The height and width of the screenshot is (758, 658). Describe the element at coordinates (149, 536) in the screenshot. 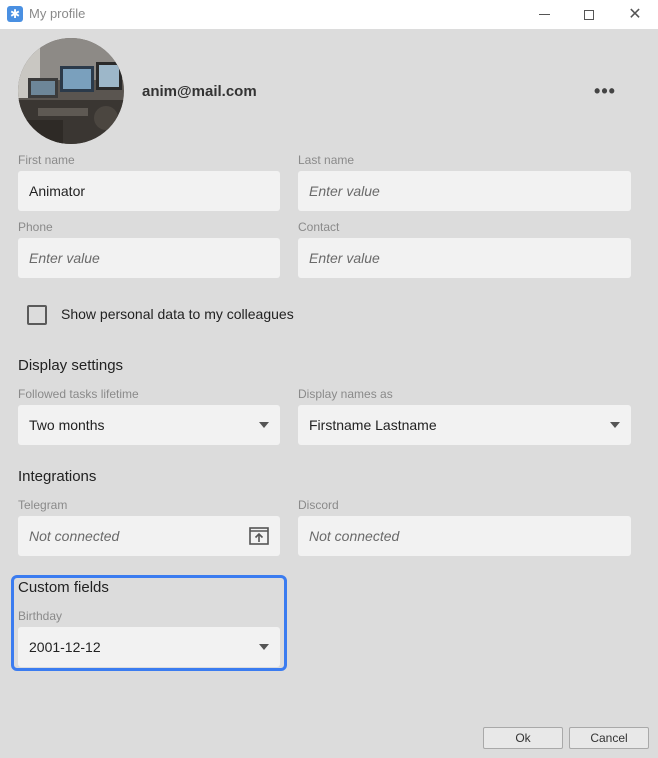

I see `telegram-field: Not connected` at that location.